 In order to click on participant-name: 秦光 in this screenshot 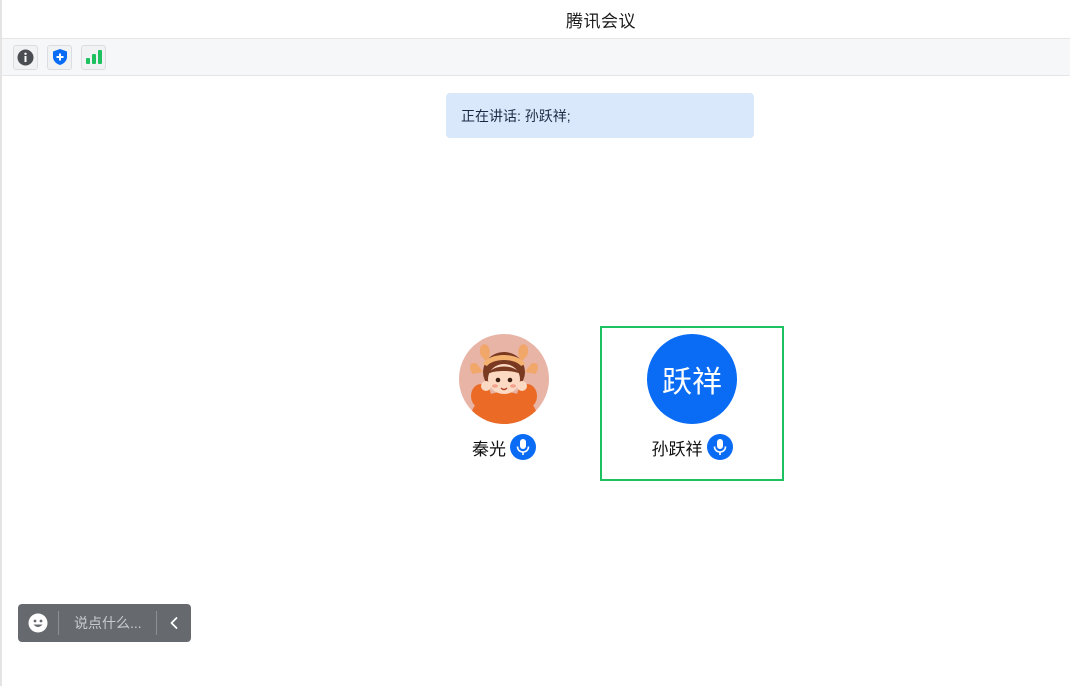, I will do `click(489, 449)`.